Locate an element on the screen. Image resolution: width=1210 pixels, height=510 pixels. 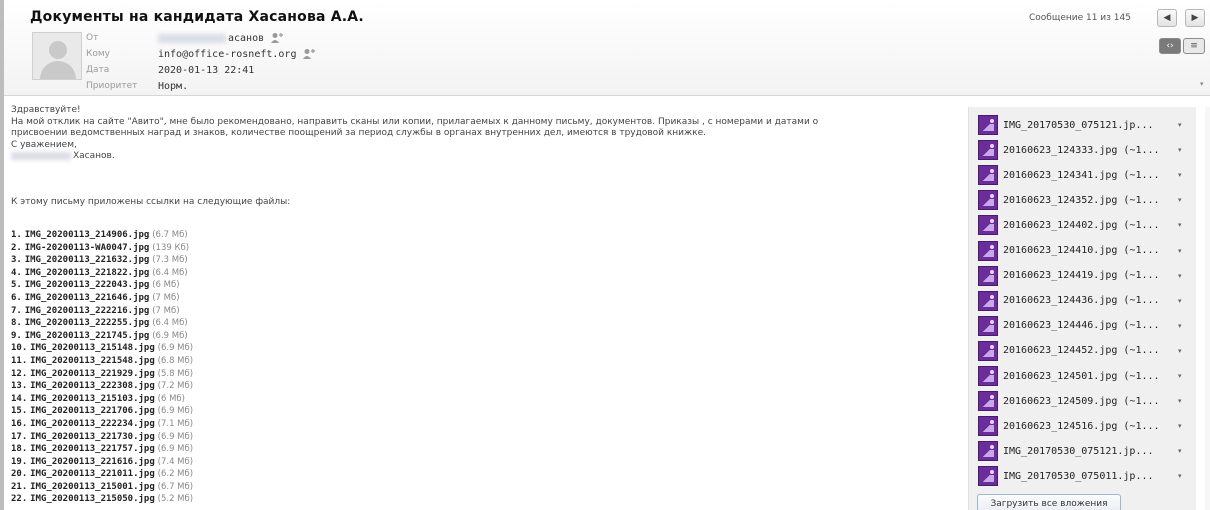
file-link: IMG_20200113_222308.jpg is located at coordinates (92, 386).